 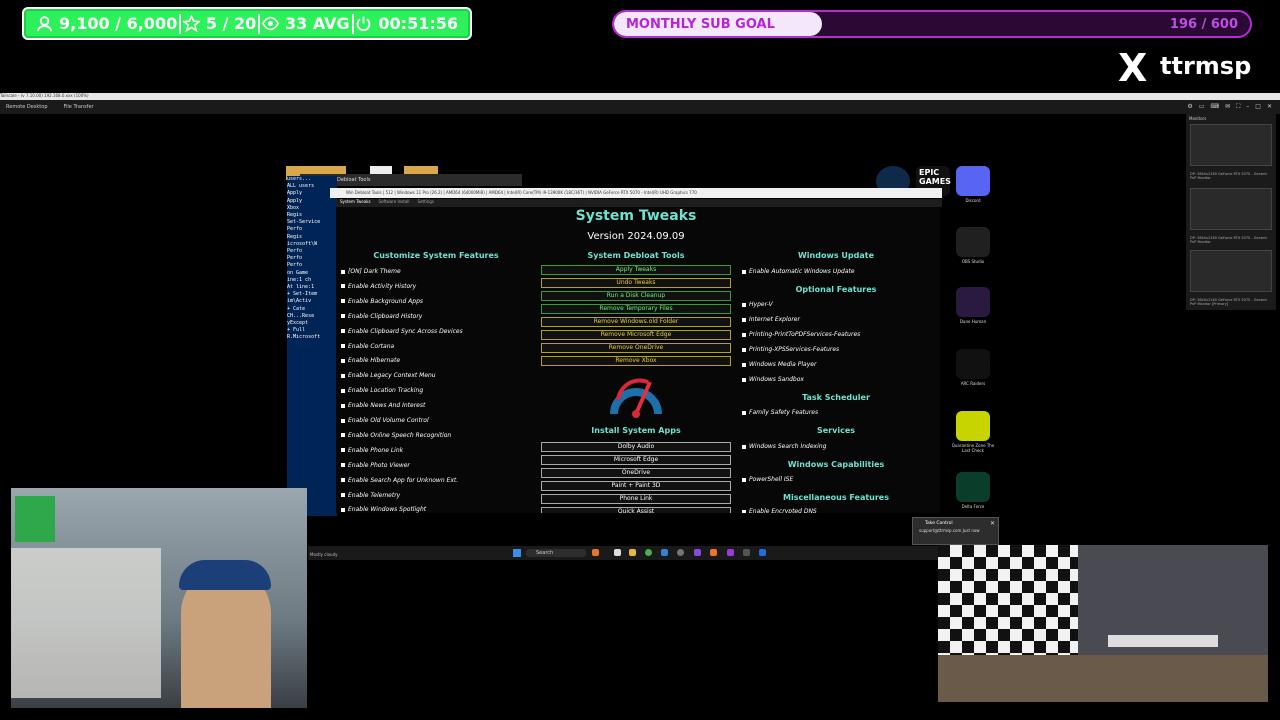 What do you see at coordinates (385, 420) in the screenshot?
I see `checkbox-option: Enable Old Volume Control` at bounding box center [385, 420].